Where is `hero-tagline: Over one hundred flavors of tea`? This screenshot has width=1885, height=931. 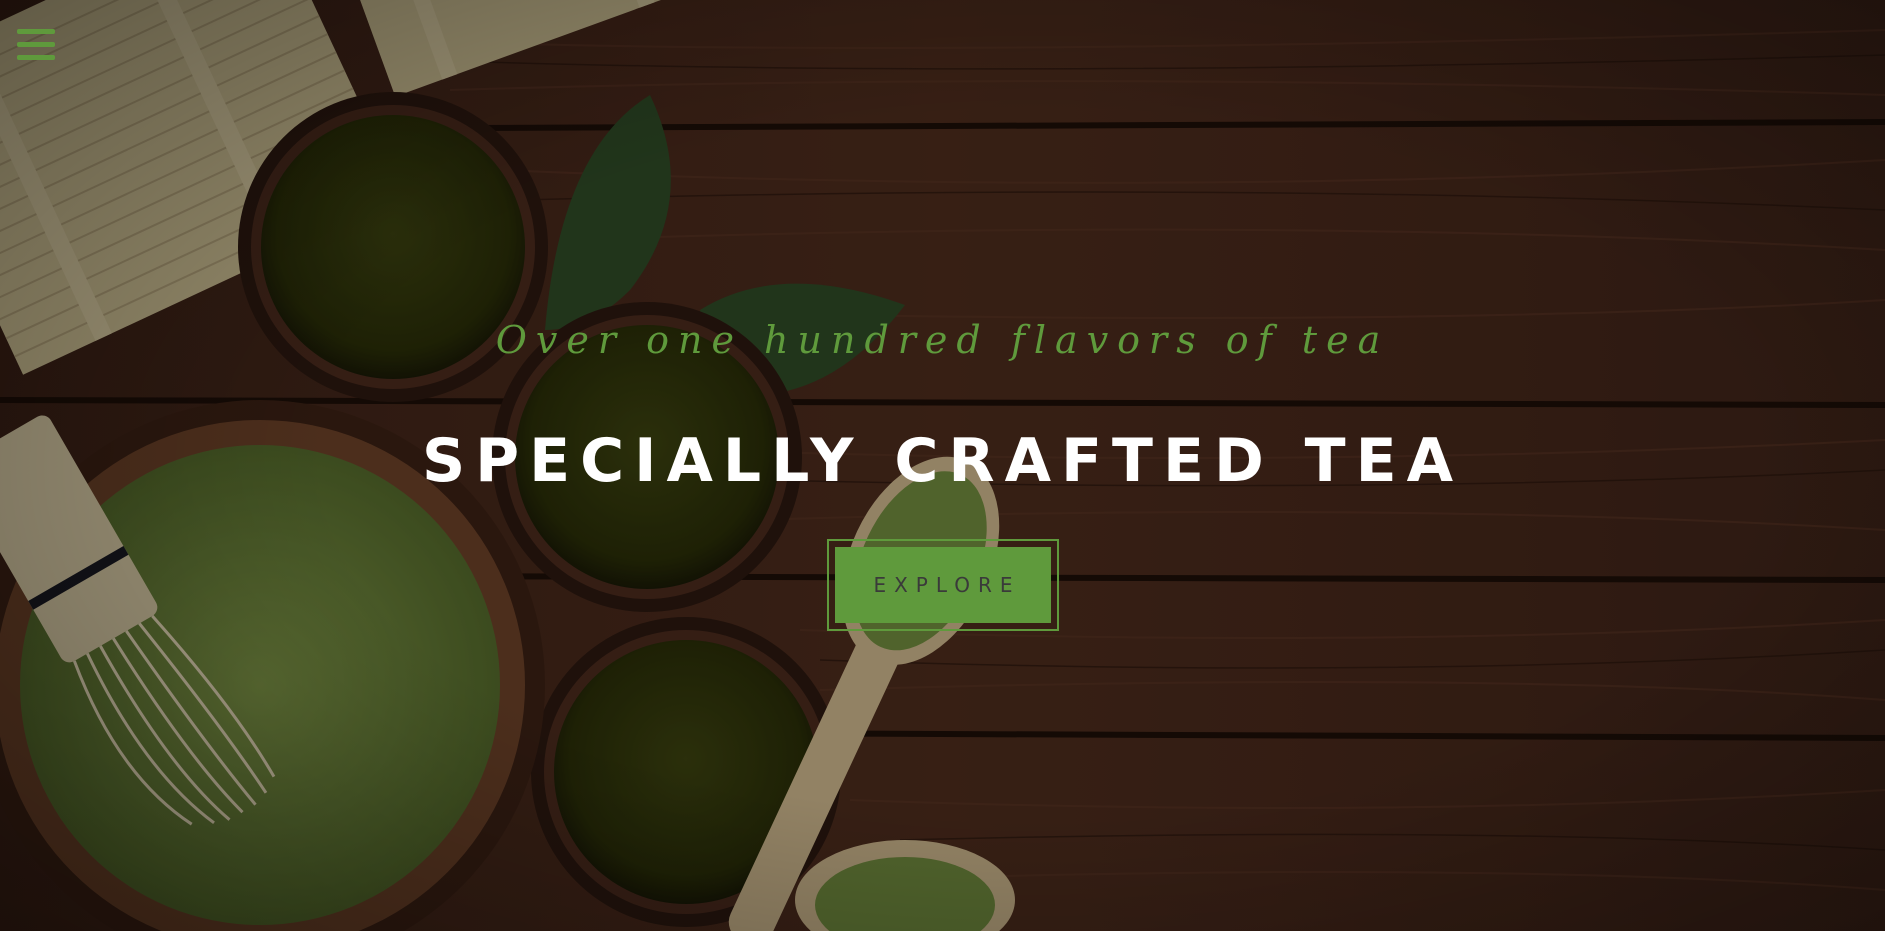
hero-tagline: Over one hundred flavors of tea is located at coordinates (942, 340).